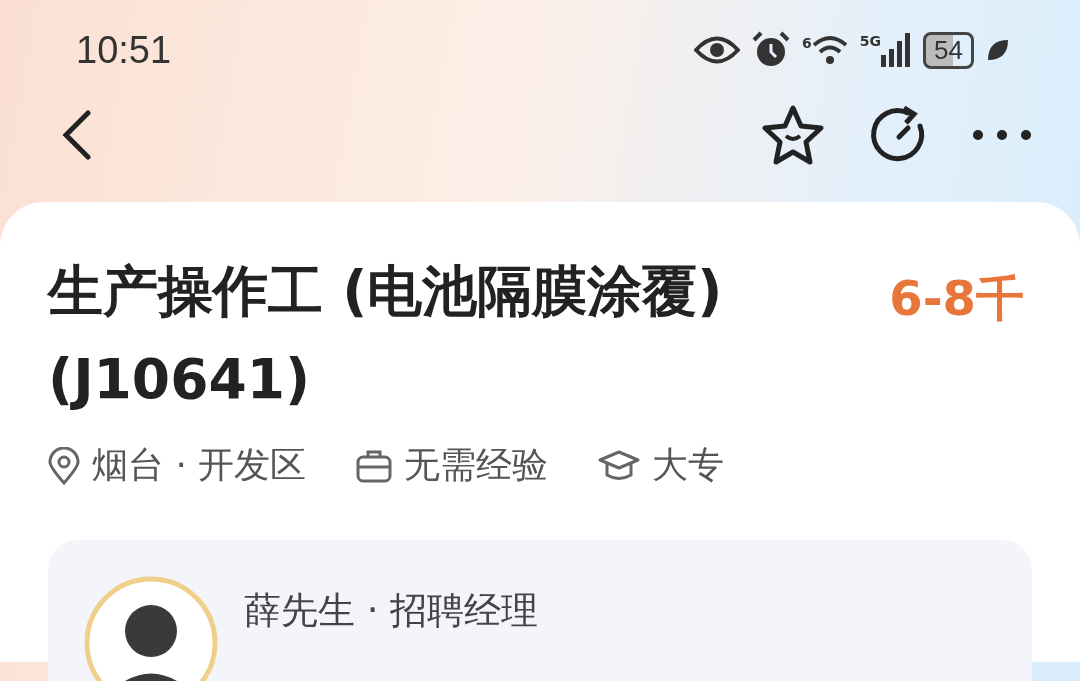 The height and width of the screenshot is (681, 1080). Describe the element at coordinates (688, 465) in the screenshot. I see `tag-text: 大专` at that location.